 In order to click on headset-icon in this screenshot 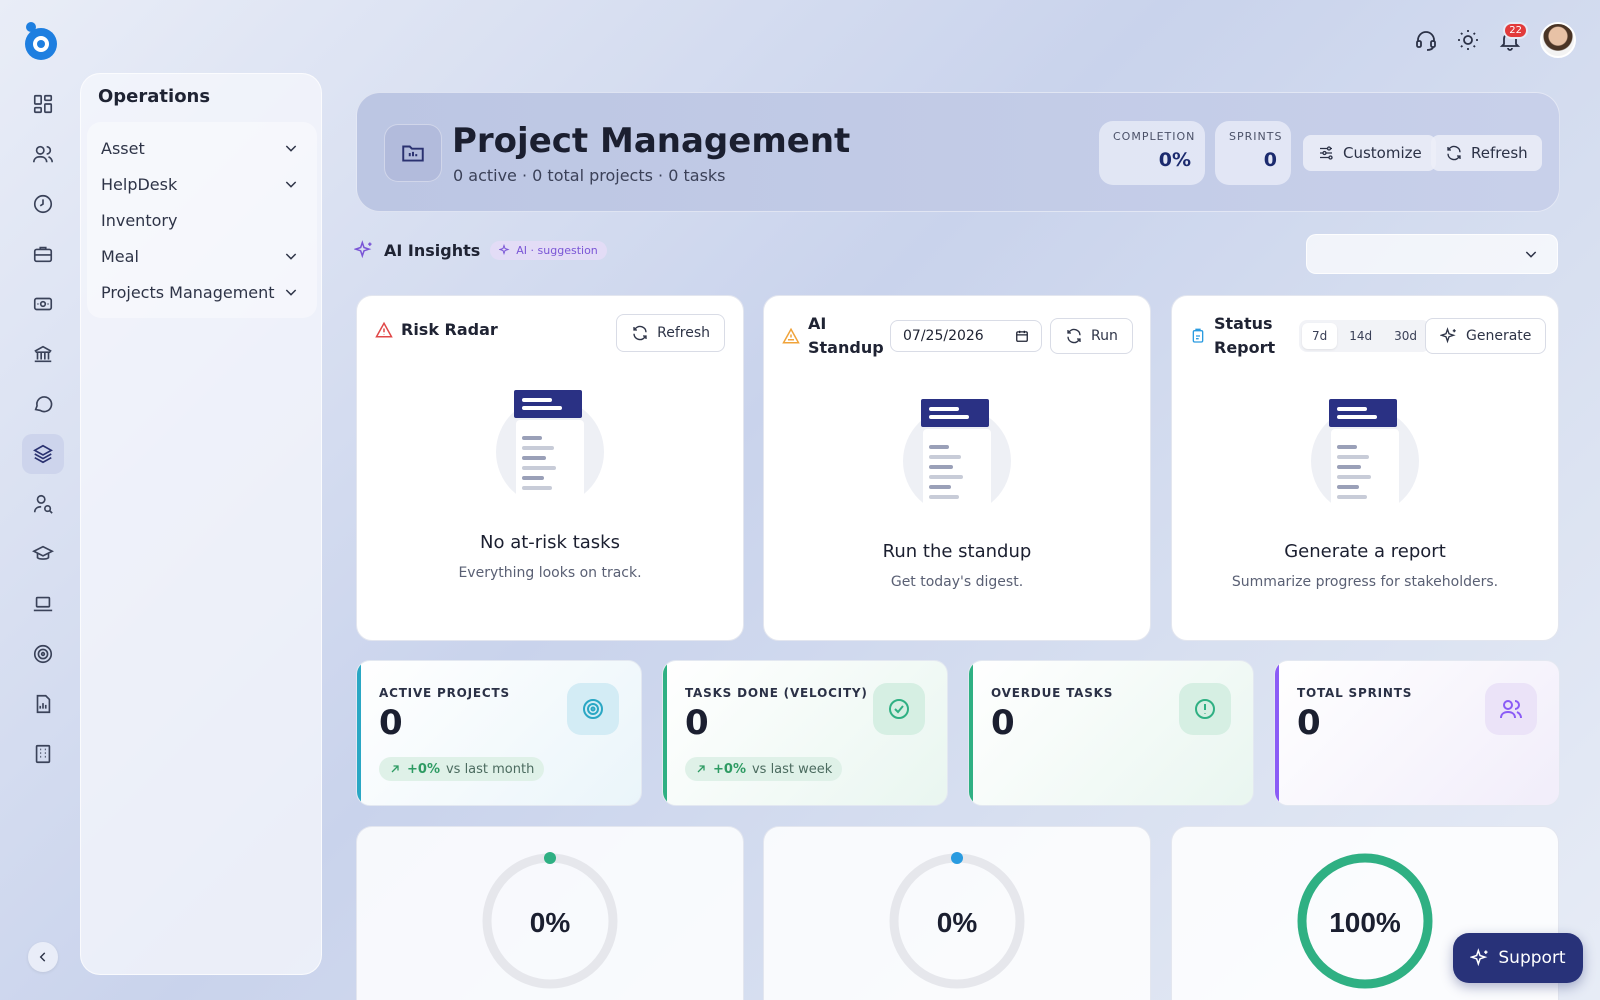, I will do `click(1426, 40)`.